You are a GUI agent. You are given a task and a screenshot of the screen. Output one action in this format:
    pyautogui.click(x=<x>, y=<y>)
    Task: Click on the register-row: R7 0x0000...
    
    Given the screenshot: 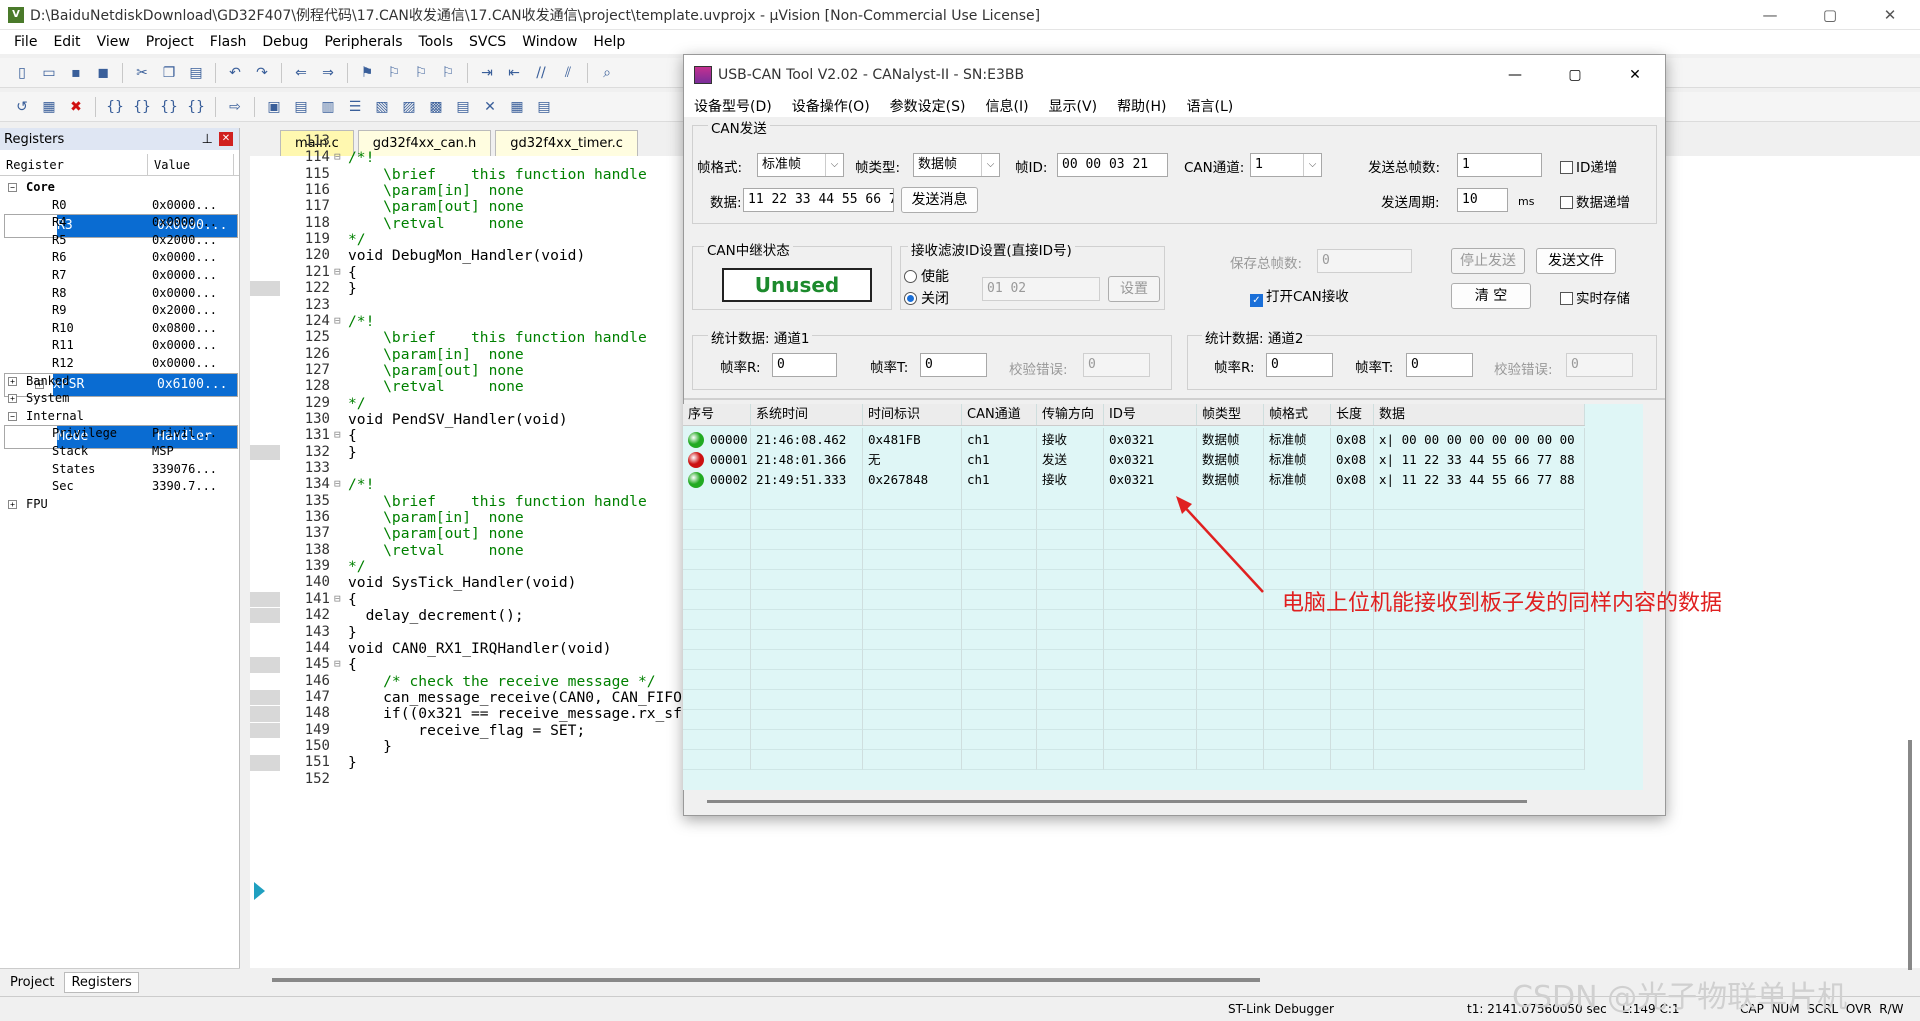 What is the action you would take?
    pyautogui.click(x=121, y=276)
    